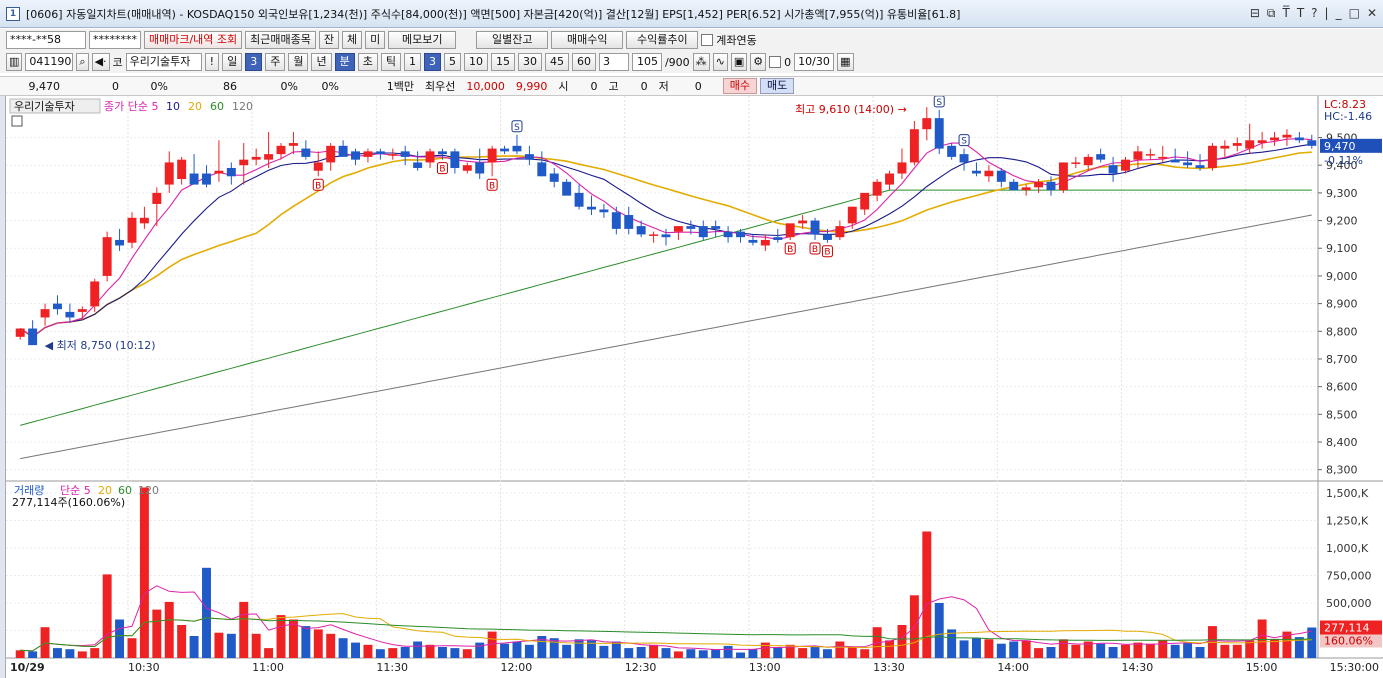  Describe the element at coordinates (739, 62) in the screenshot. I see `save-icon: ▣` at that location.